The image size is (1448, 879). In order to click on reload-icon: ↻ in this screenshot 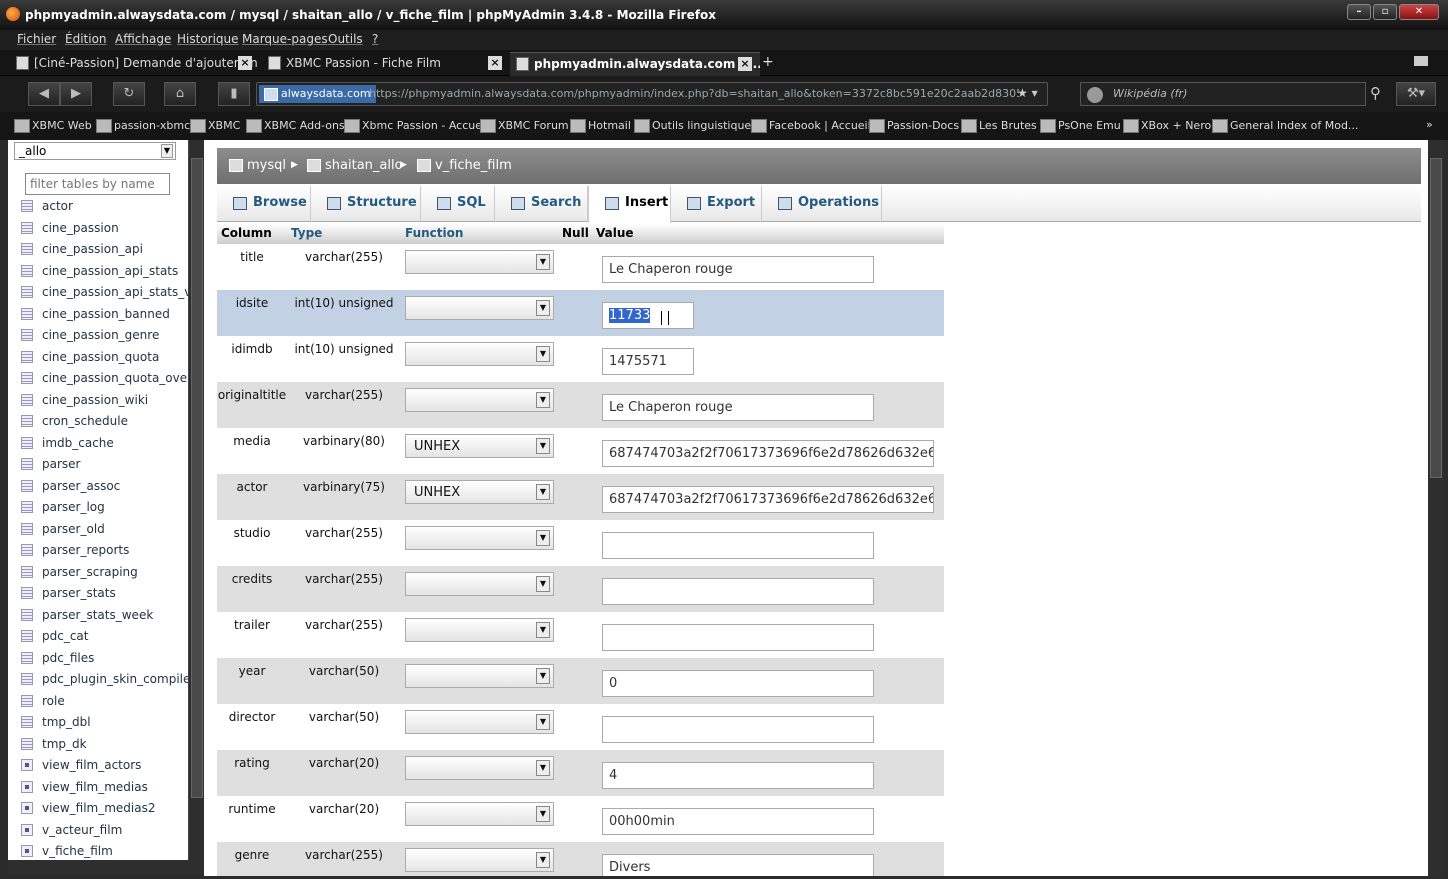, I will do `click(129, 94)`.